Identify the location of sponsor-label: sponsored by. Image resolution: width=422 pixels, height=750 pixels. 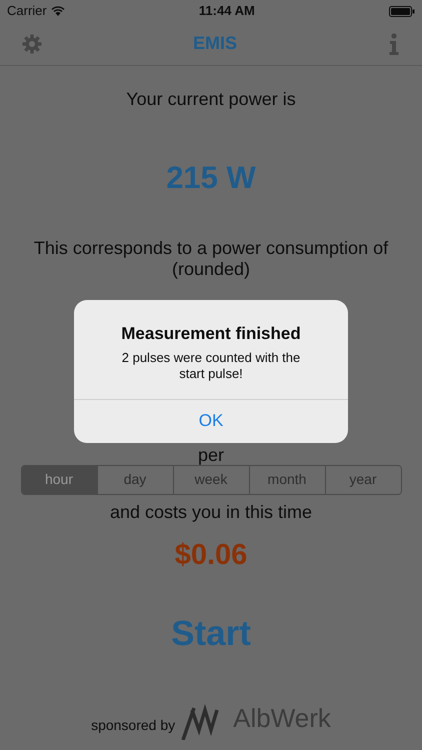
(133, 725).